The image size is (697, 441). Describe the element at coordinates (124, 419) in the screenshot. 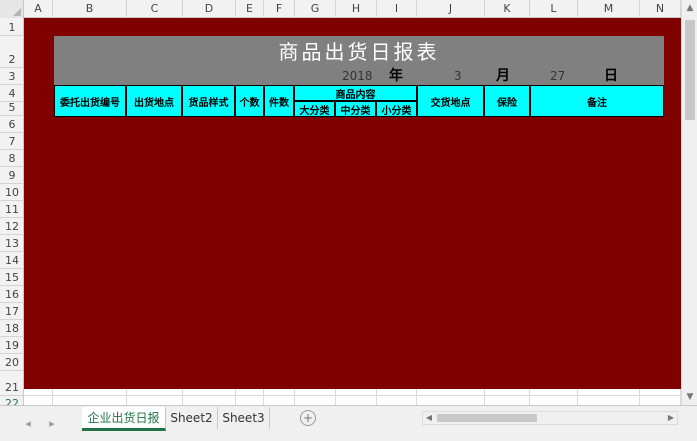

I see `sheet-tab-1: 企业出货日报` at that location.